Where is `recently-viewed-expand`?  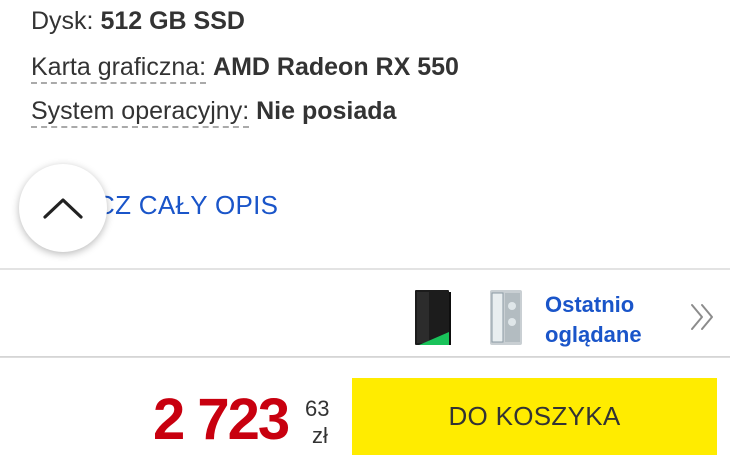 recently-viewed-expand is located at coordinates (703, 319).